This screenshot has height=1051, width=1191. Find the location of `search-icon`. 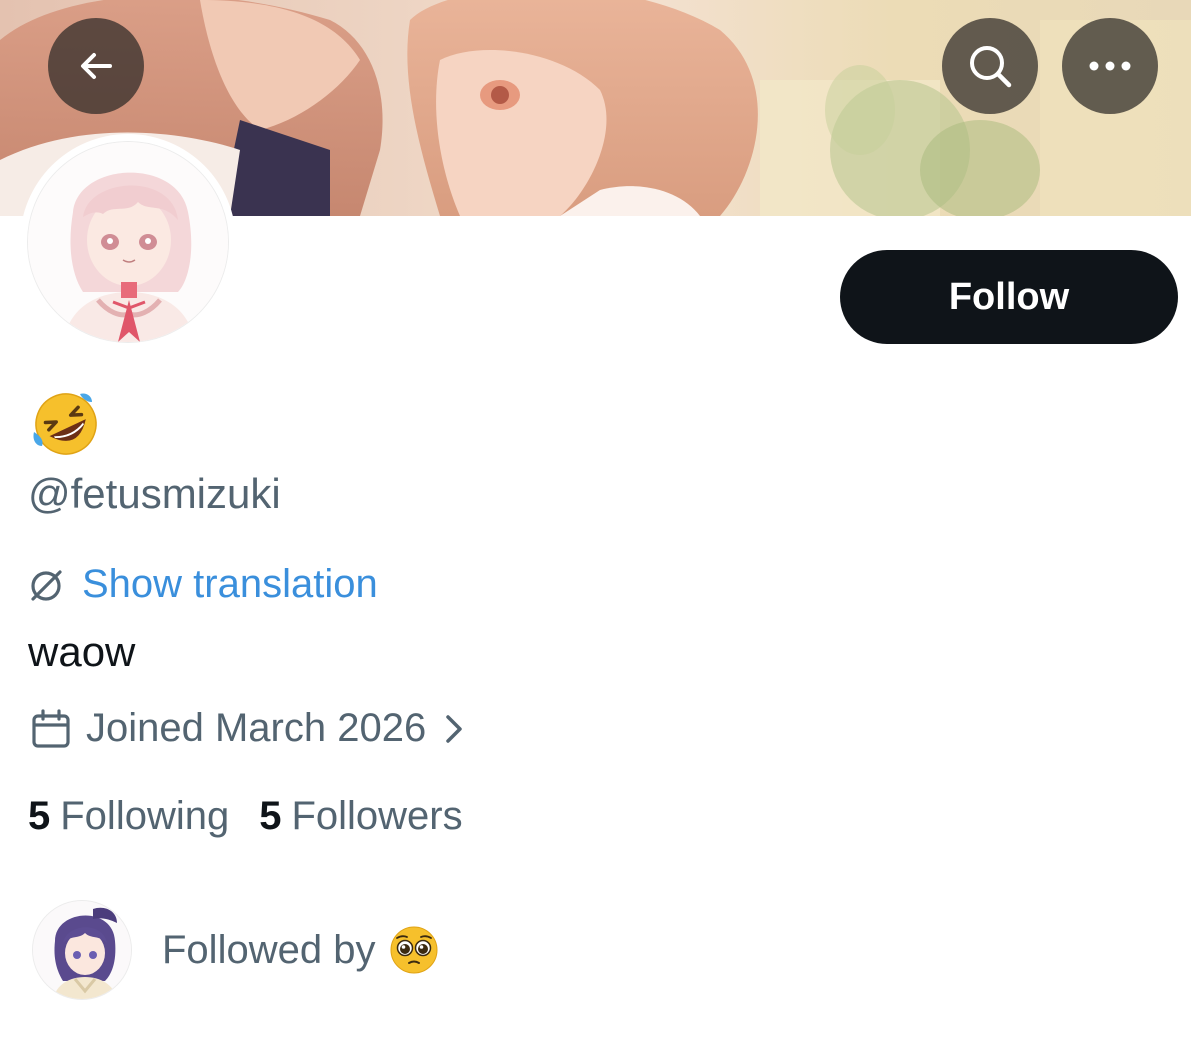

search-icon is located at coordinates (991, 67).